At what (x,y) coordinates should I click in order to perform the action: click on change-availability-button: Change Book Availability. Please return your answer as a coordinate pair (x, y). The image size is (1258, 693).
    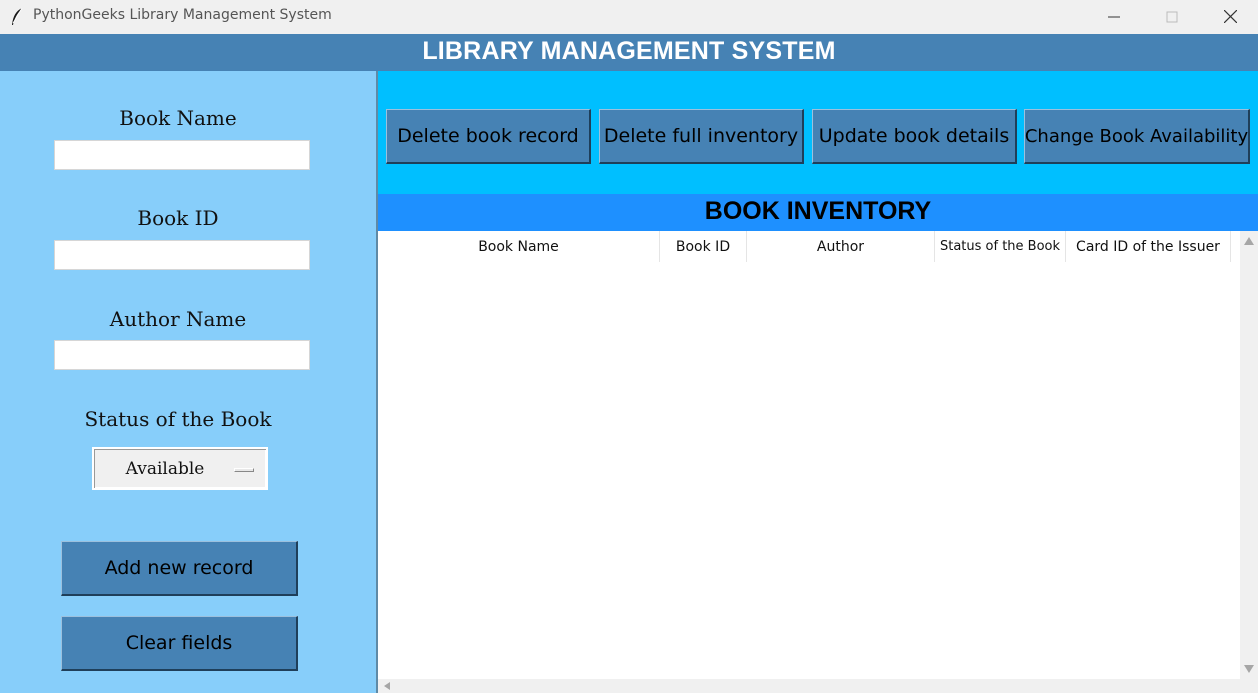
    Looking at the image, I should click on (1137, 136).